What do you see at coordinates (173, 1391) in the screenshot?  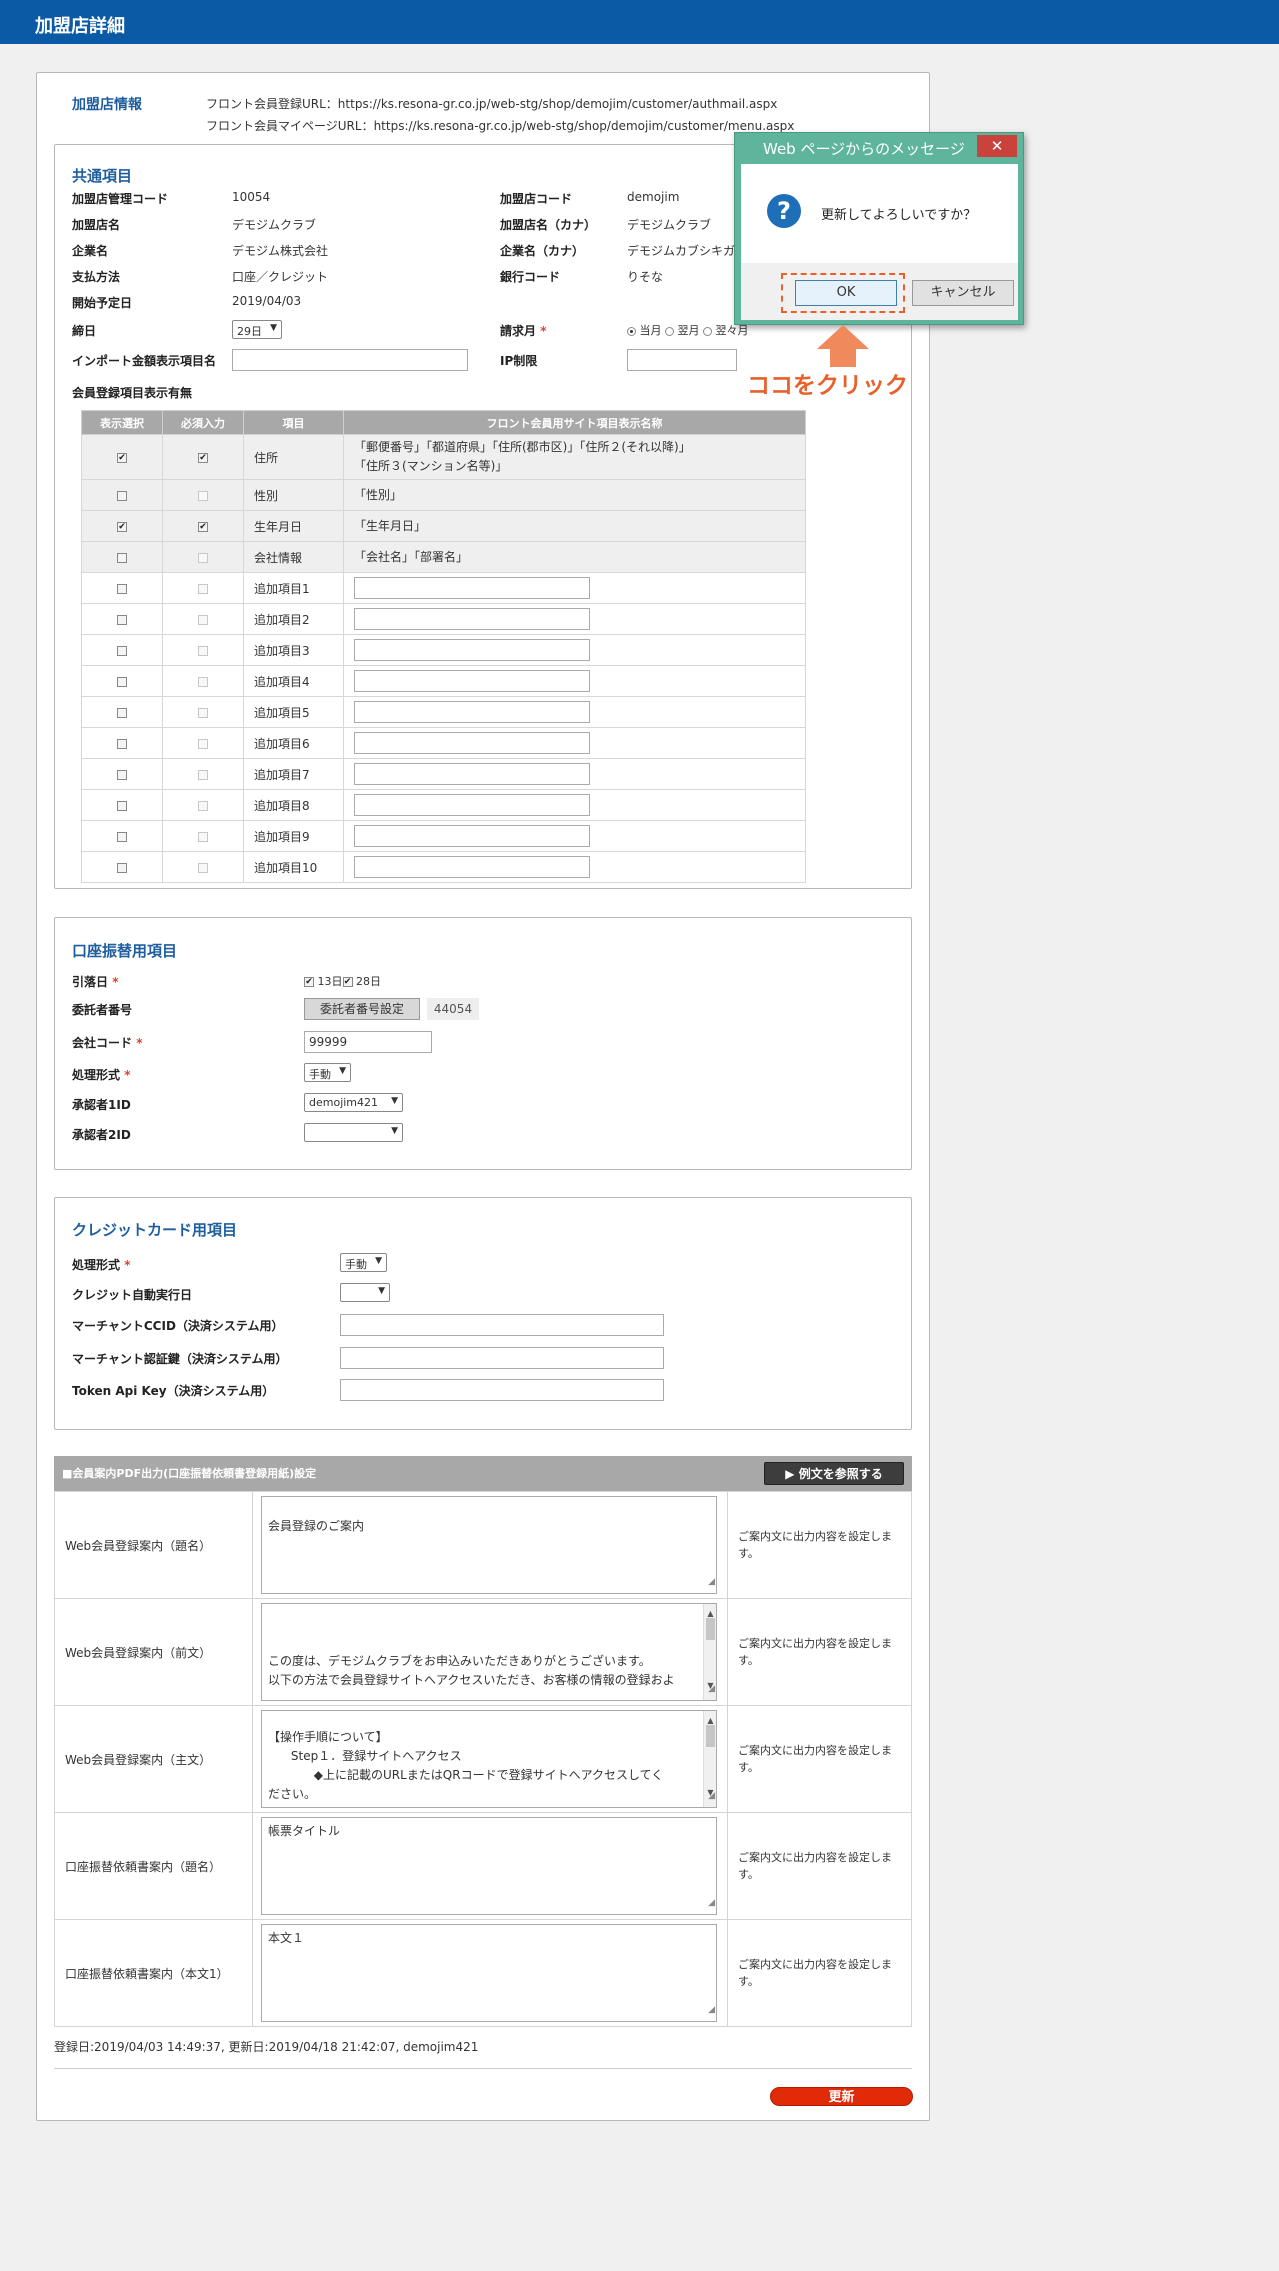 I see `token-label: Token Api Key（決済システム用）` at bounding box center [173, 1391].